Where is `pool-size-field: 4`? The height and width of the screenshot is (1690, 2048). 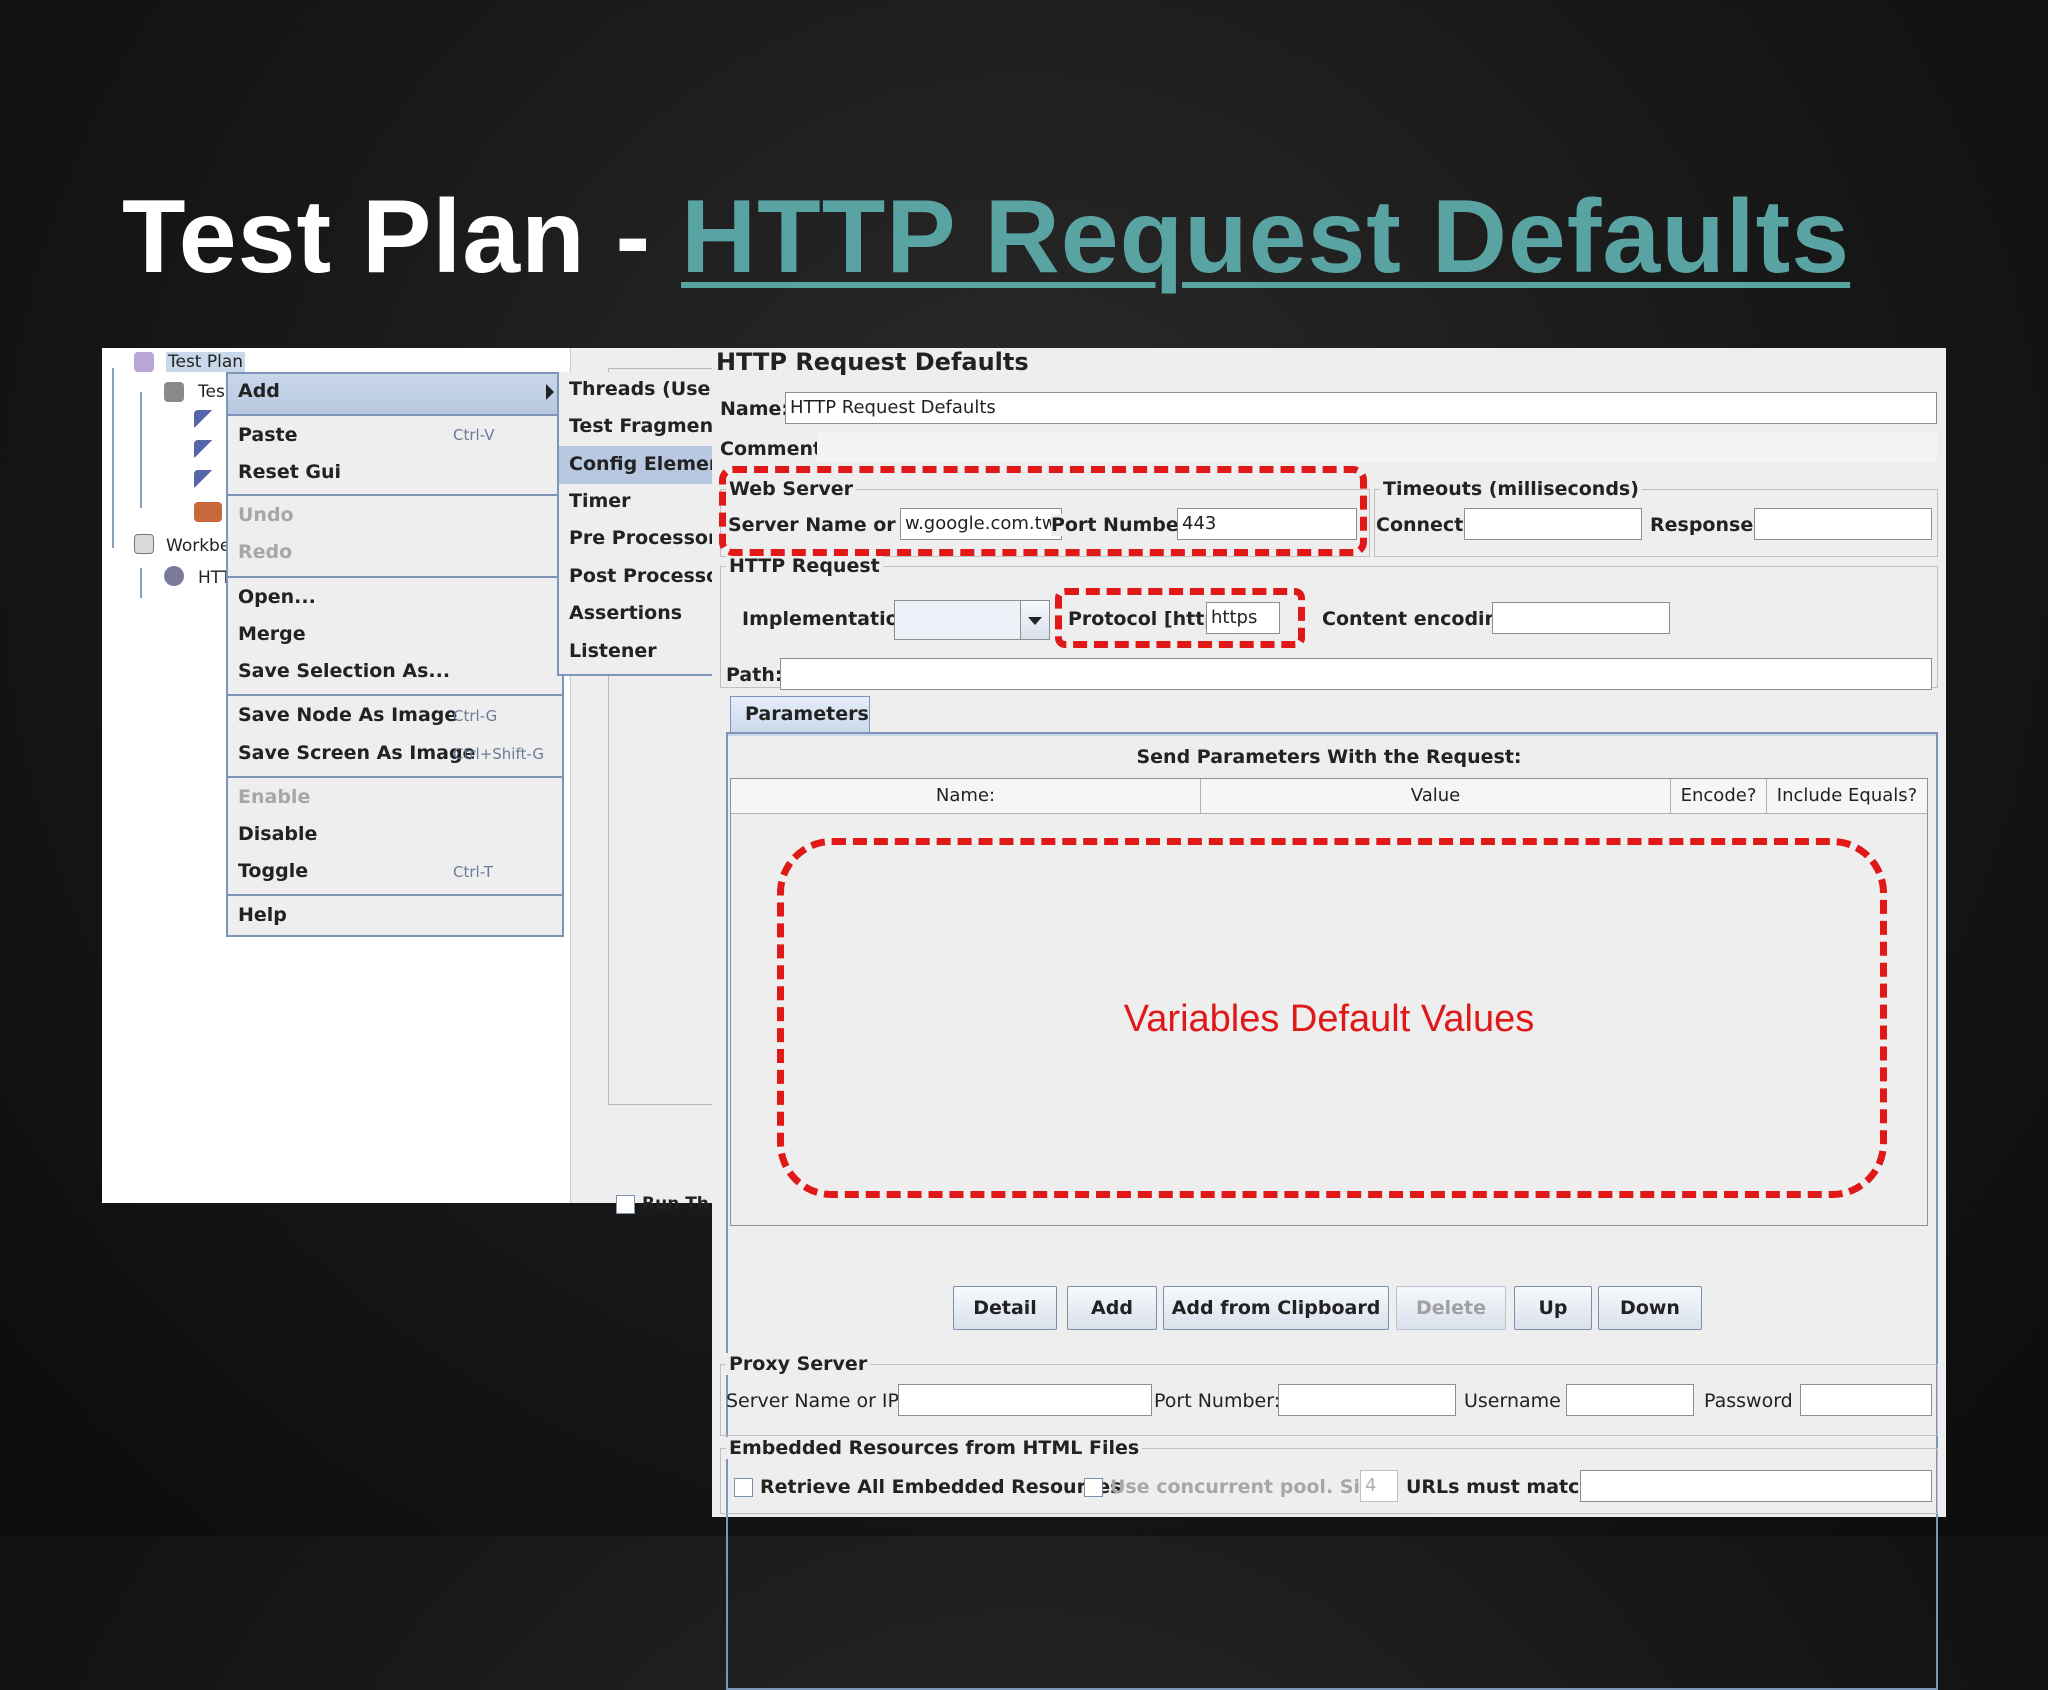
pool-size-field: 4 is located at coordinates (1379, 1486).